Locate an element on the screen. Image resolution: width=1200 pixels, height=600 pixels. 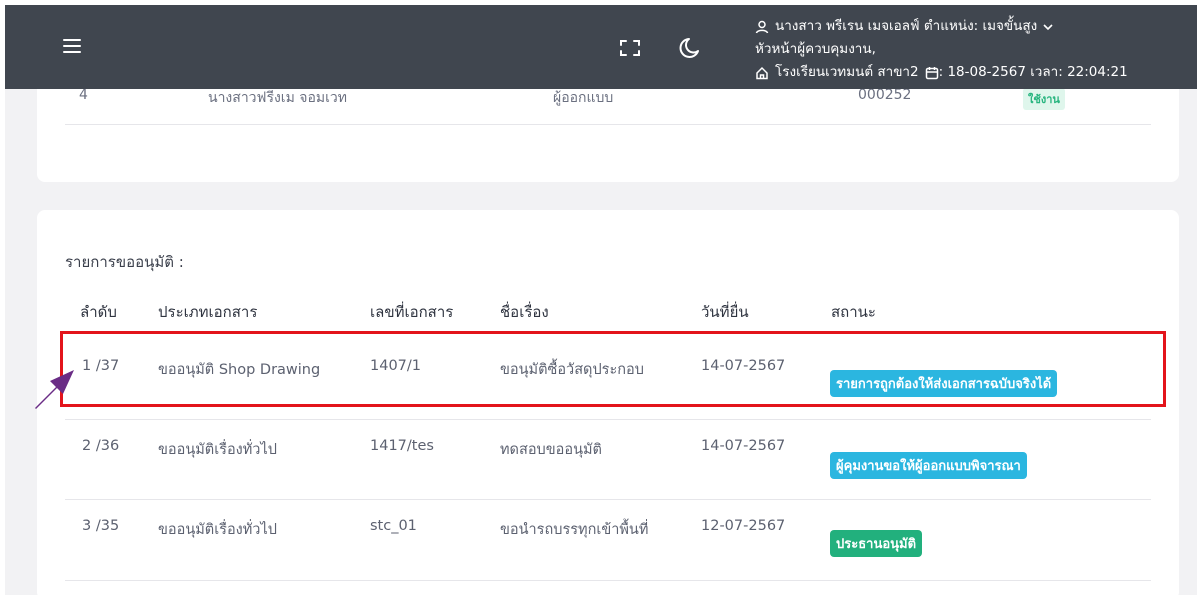
column-header-status: สถานะ is located at coordinates (853, 312).